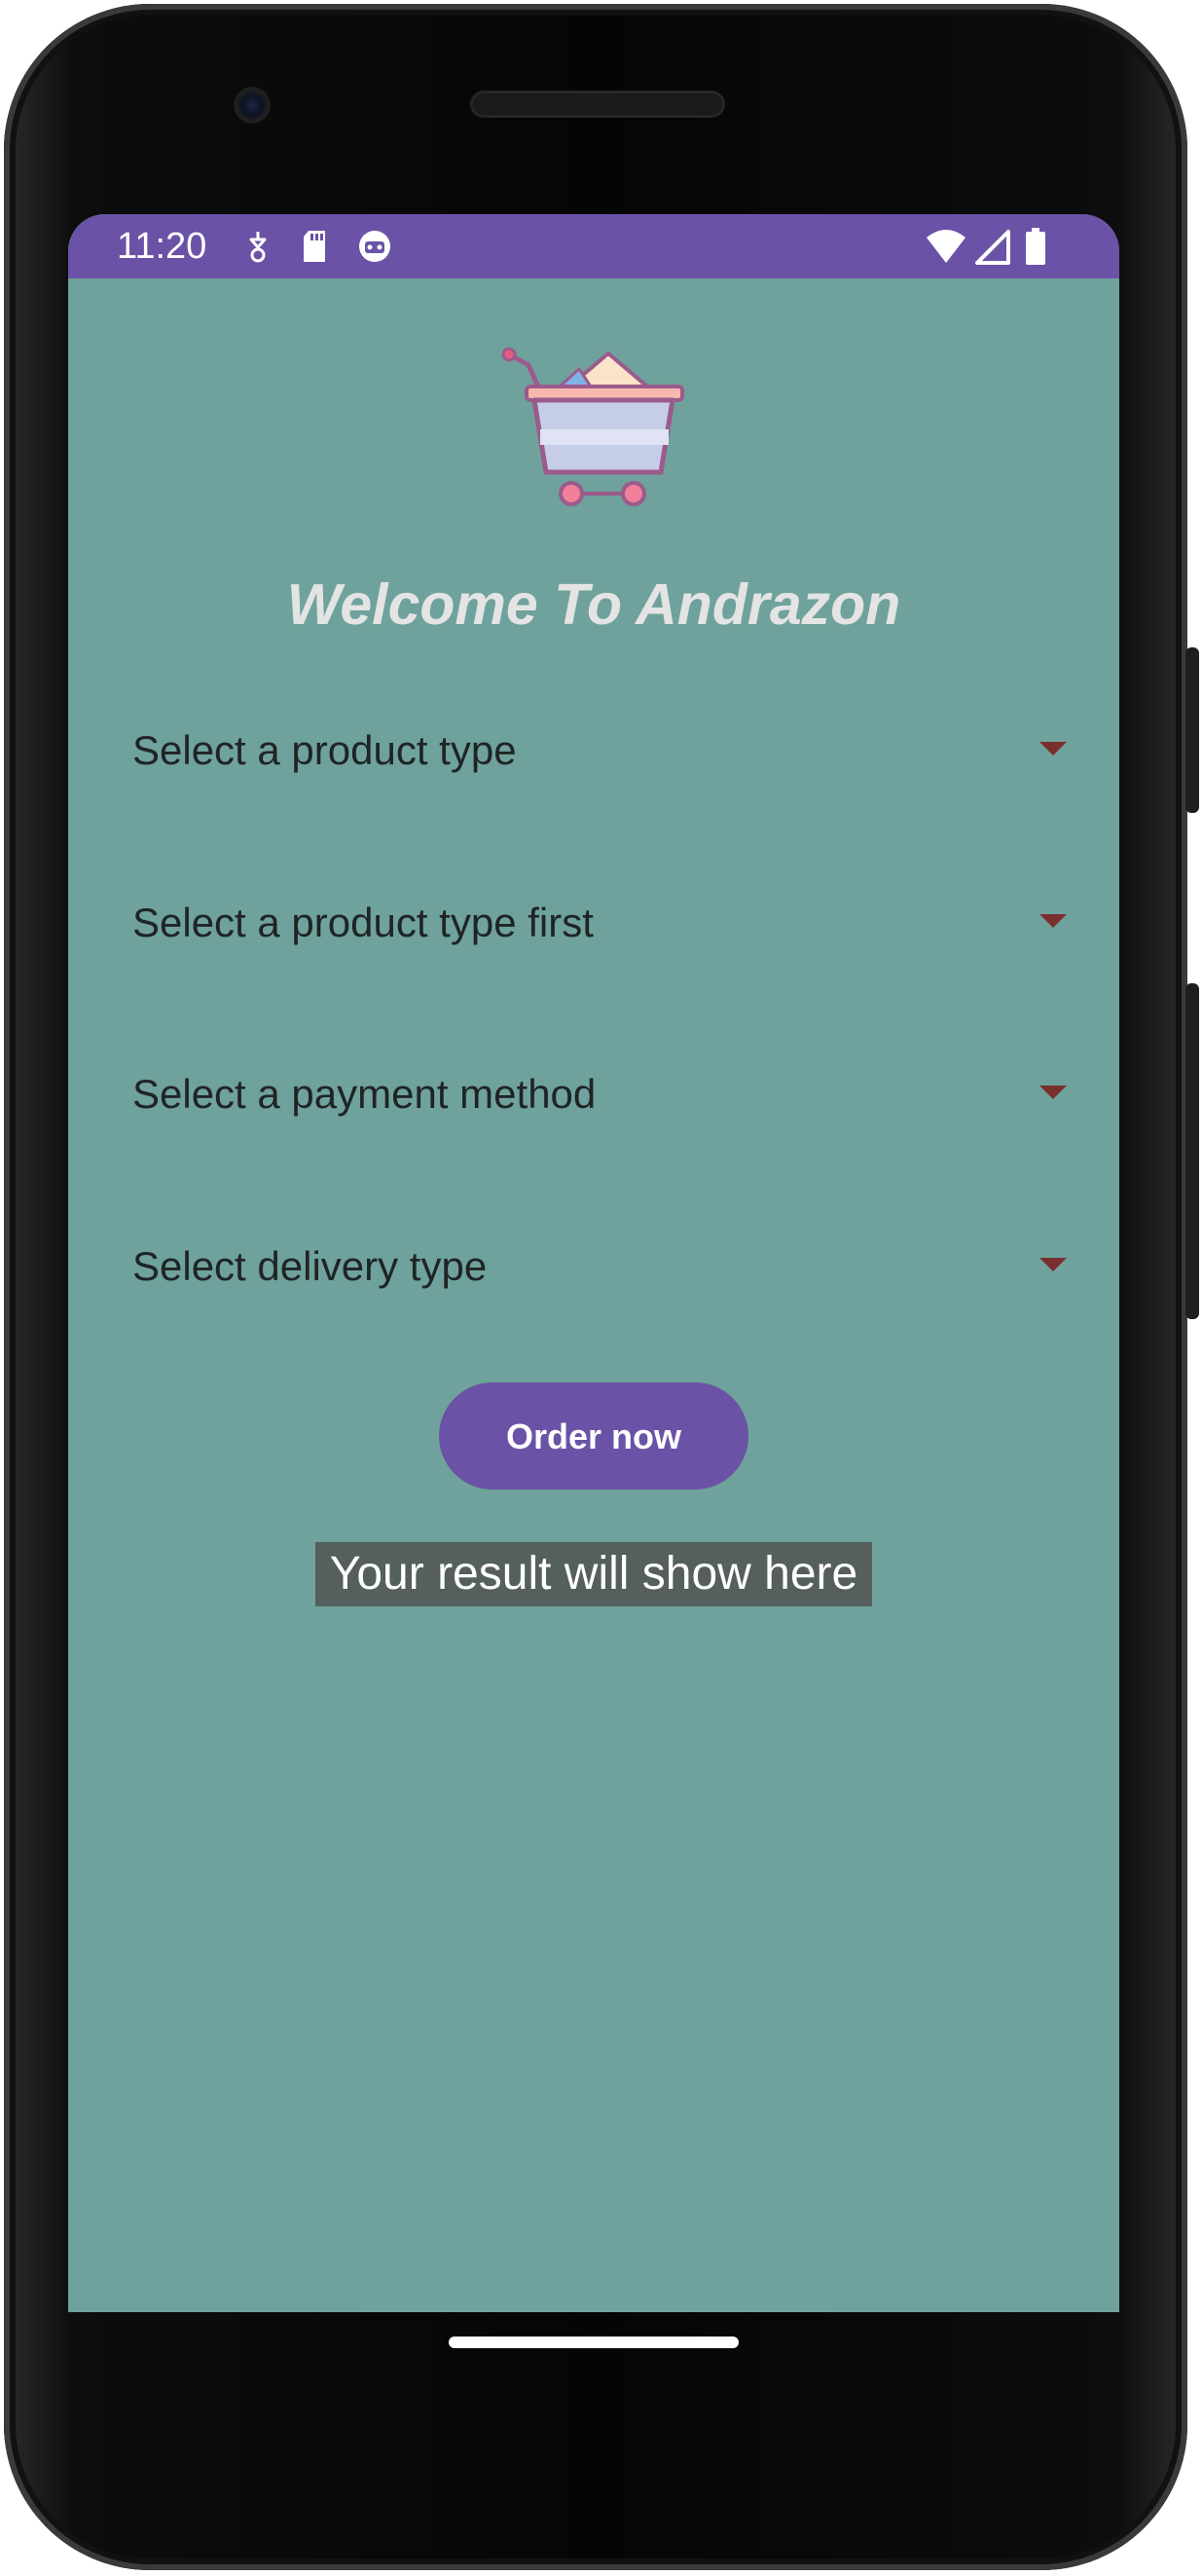 The width and height of the screenshot is (1202, 2576). Describe the element at coordinates (363, 922) in the screenshot. I see `spinner-label: Select a product type first` at that location.